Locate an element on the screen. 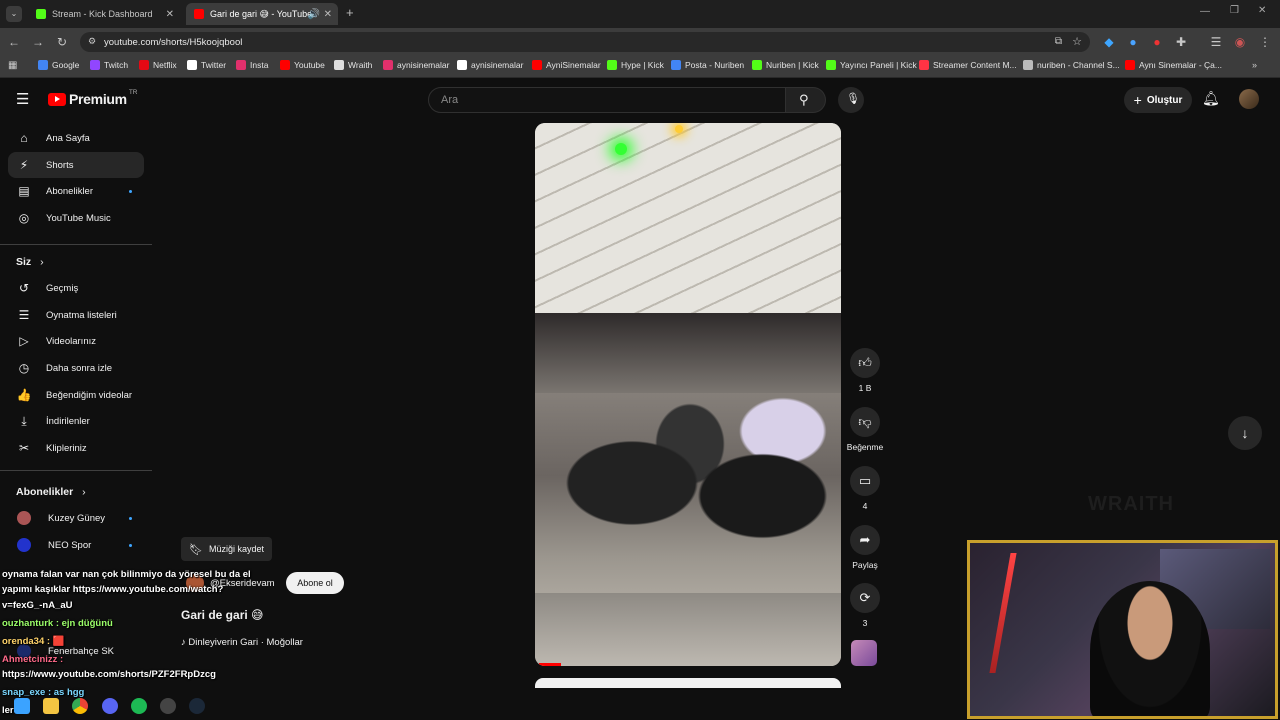 The image size is (1280, 720). search-input: Ara is located at coordinates (607, 100).